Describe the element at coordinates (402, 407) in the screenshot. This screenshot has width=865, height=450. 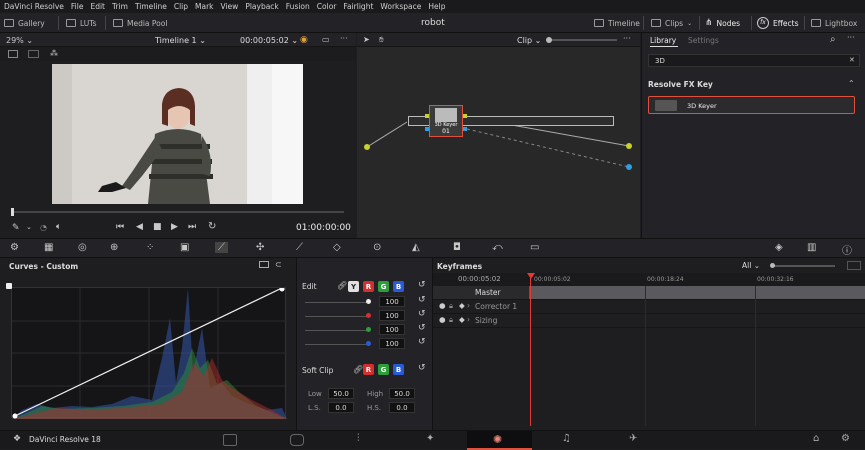
I see `hs-value: 0.0` at that location.